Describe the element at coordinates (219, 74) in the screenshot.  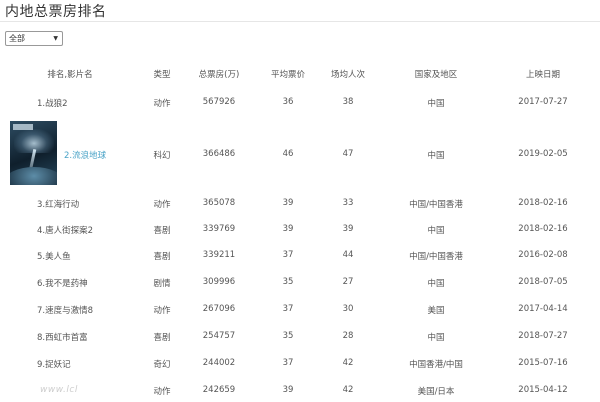
I see `header-total-gross: 总票房(万)` at that location.